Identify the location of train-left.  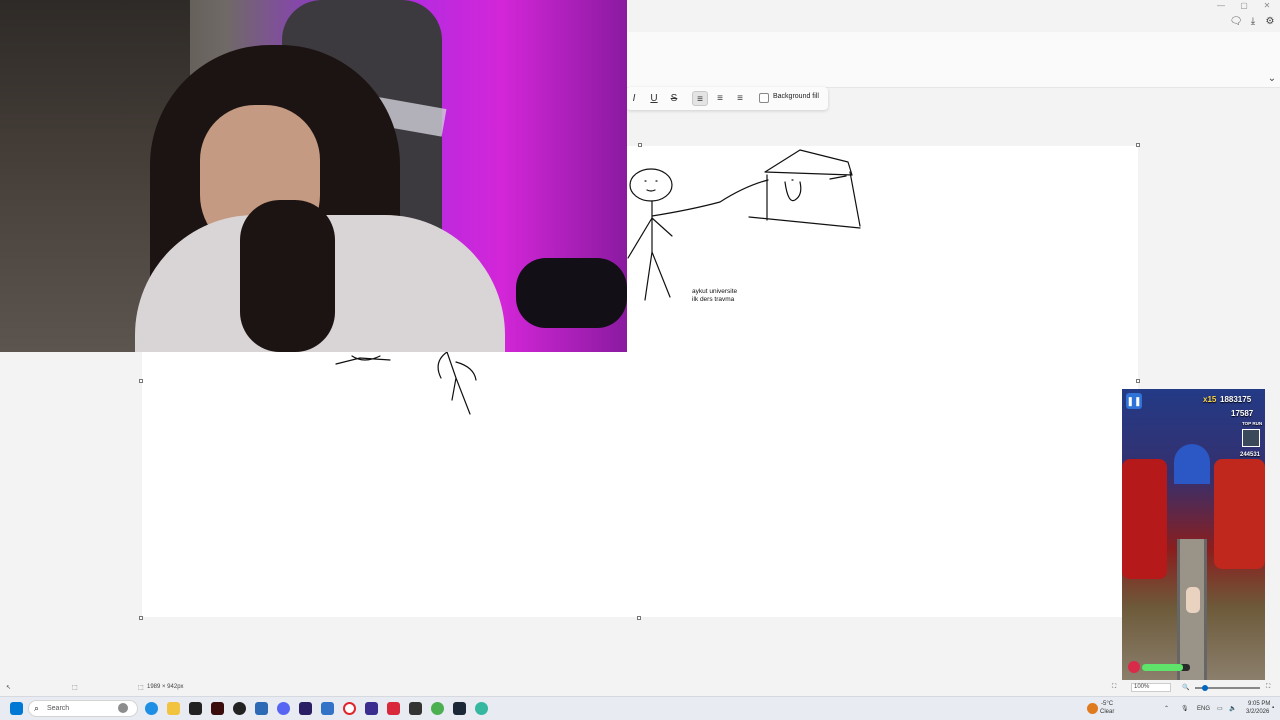
(1144, 519).